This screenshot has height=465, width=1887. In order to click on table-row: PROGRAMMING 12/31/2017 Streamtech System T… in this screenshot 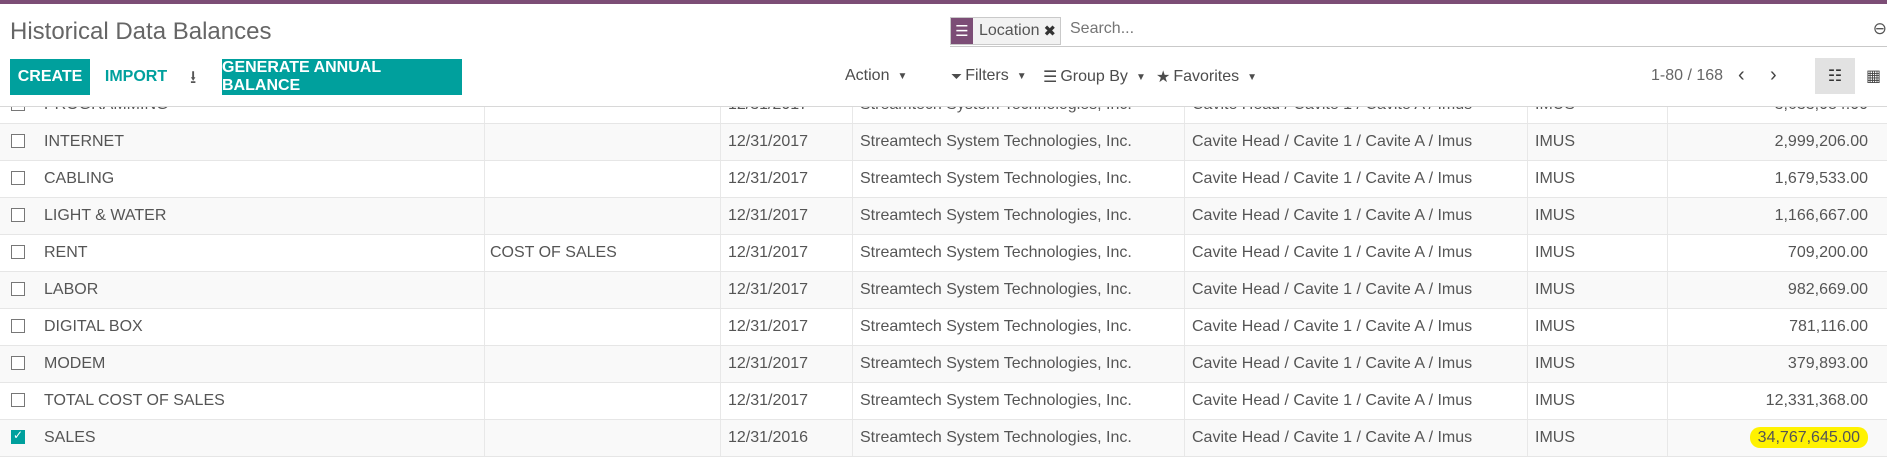, I will do `click(943, 115)`.